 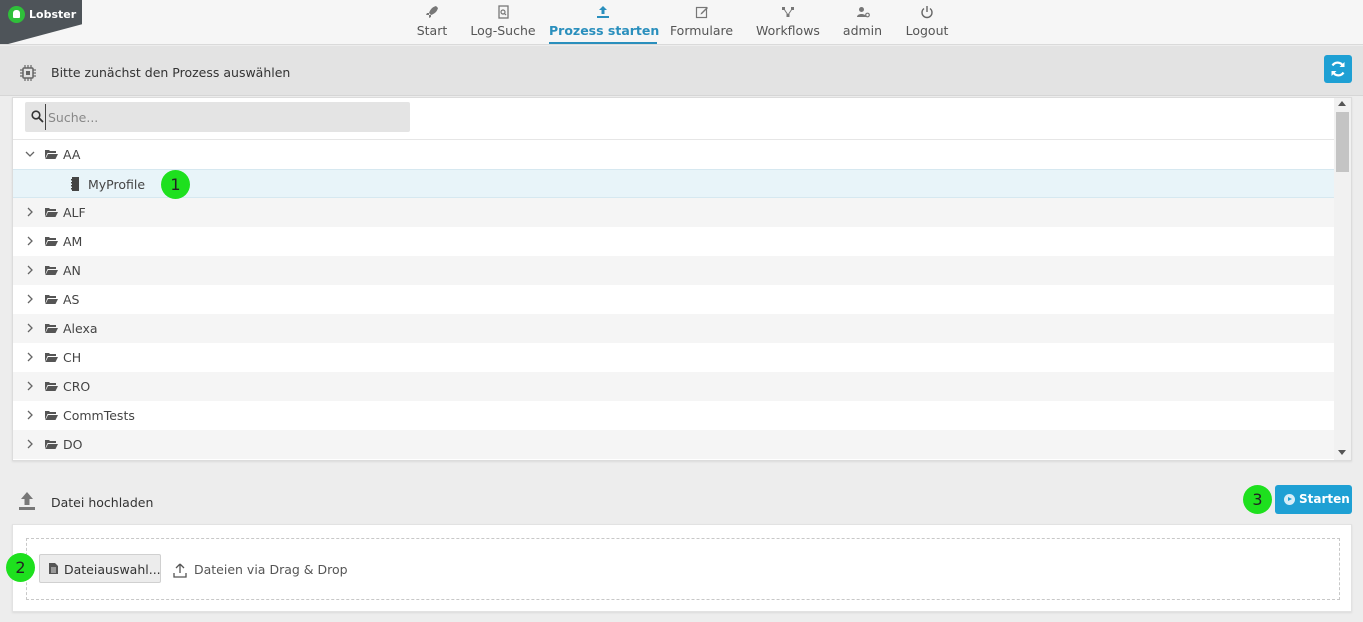 What do you see at coordinates (788, 22) in the screenshot?
I see `nav-workflows: Workflows` at bounding box center [788, 22].